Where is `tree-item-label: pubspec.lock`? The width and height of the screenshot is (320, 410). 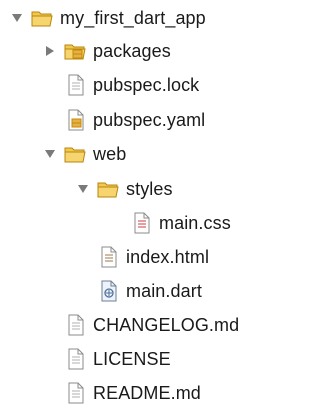
tree-item-label: pubspec.lock is located at coordinates (146, 85).